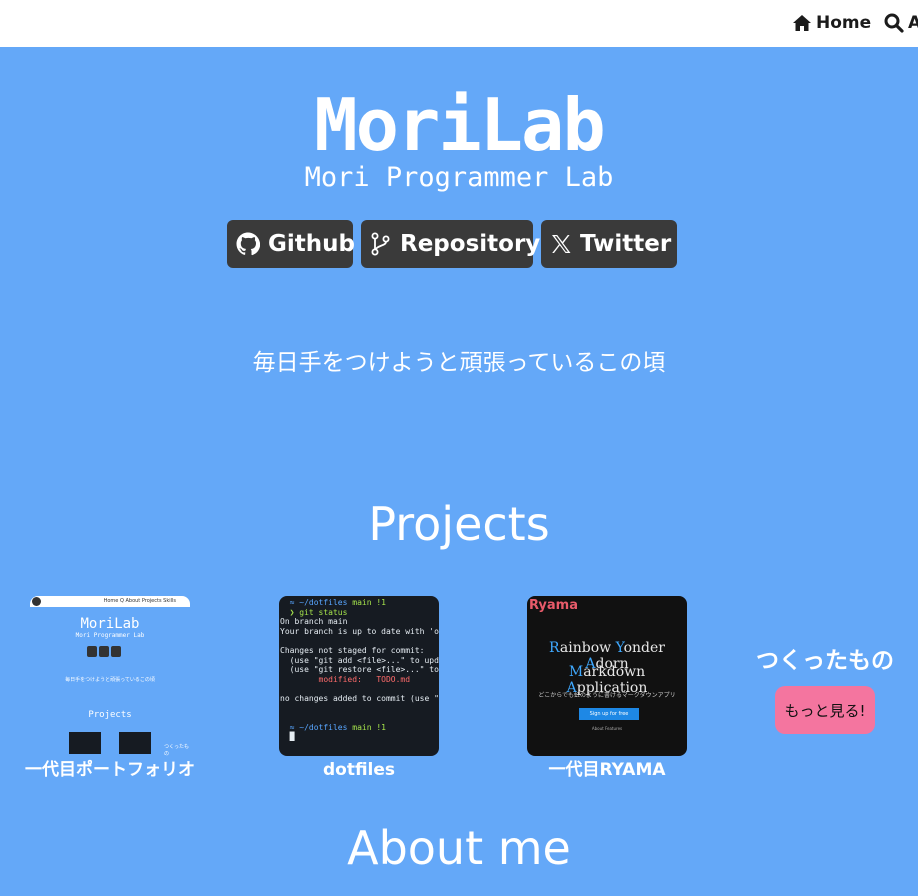  Describe the element at coordinates (913, 23) in the screenshot. I see `nav-search-label: A` at that location.